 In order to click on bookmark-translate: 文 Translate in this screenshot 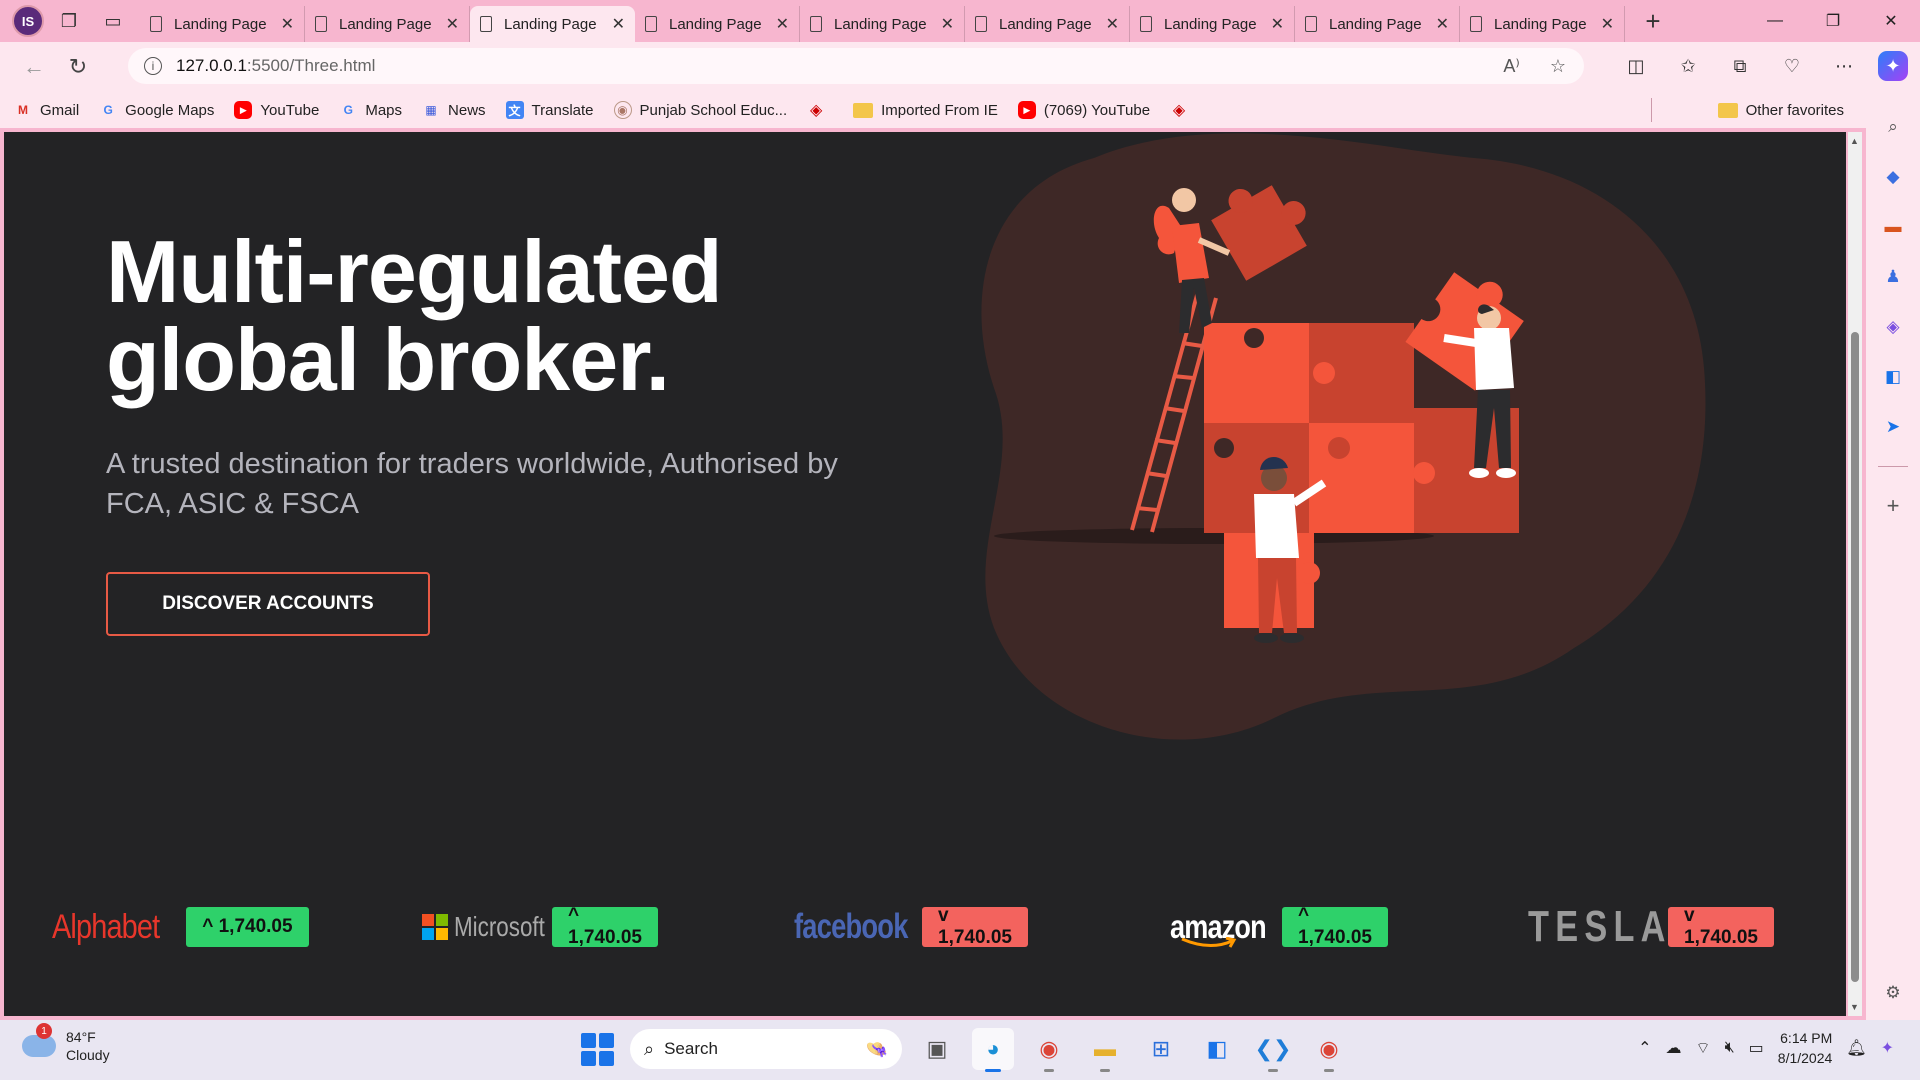, I will do `click(549, 110)`.